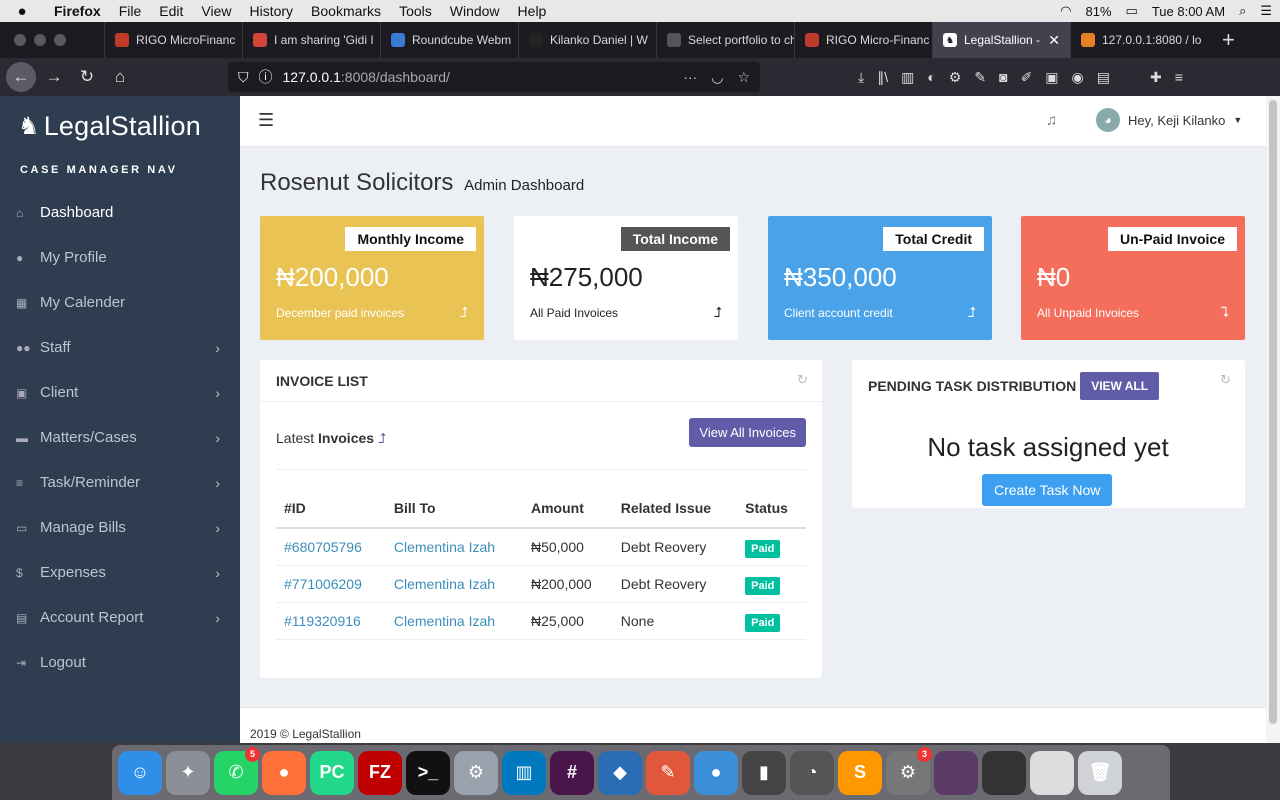 The height and width of the screenshot is (800, 1280). What do you see at coordinates (1179, 77) in the screenshot?
I see `hamburger-menu-icon: ≡` at bounding box center [1179, 77].